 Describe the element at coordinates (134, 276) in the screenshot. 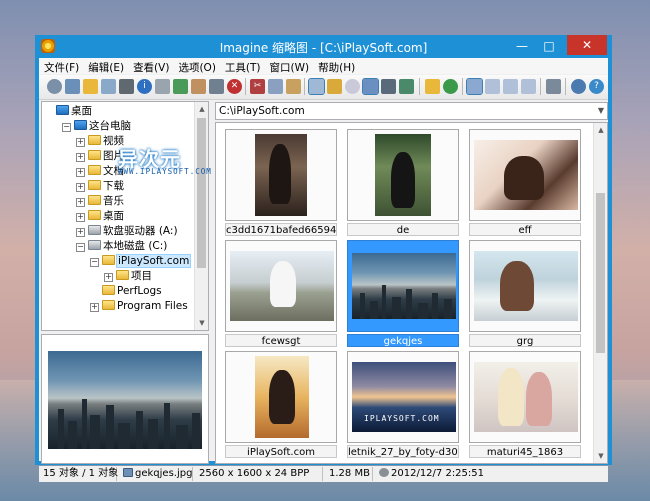

I see `tree-item-project: 项目` at that location.